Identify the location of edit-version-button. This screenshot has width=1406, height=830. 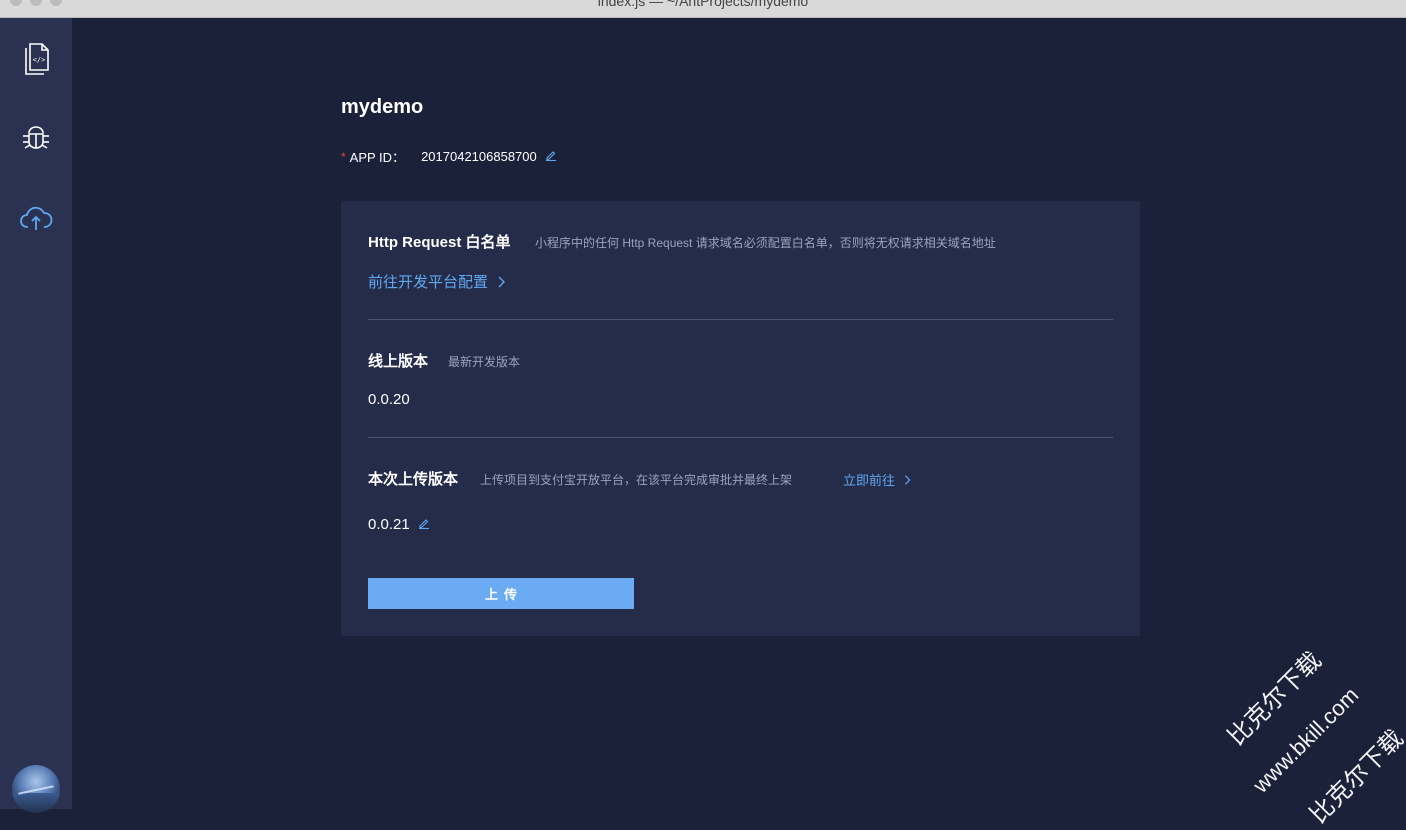
(424, 524).